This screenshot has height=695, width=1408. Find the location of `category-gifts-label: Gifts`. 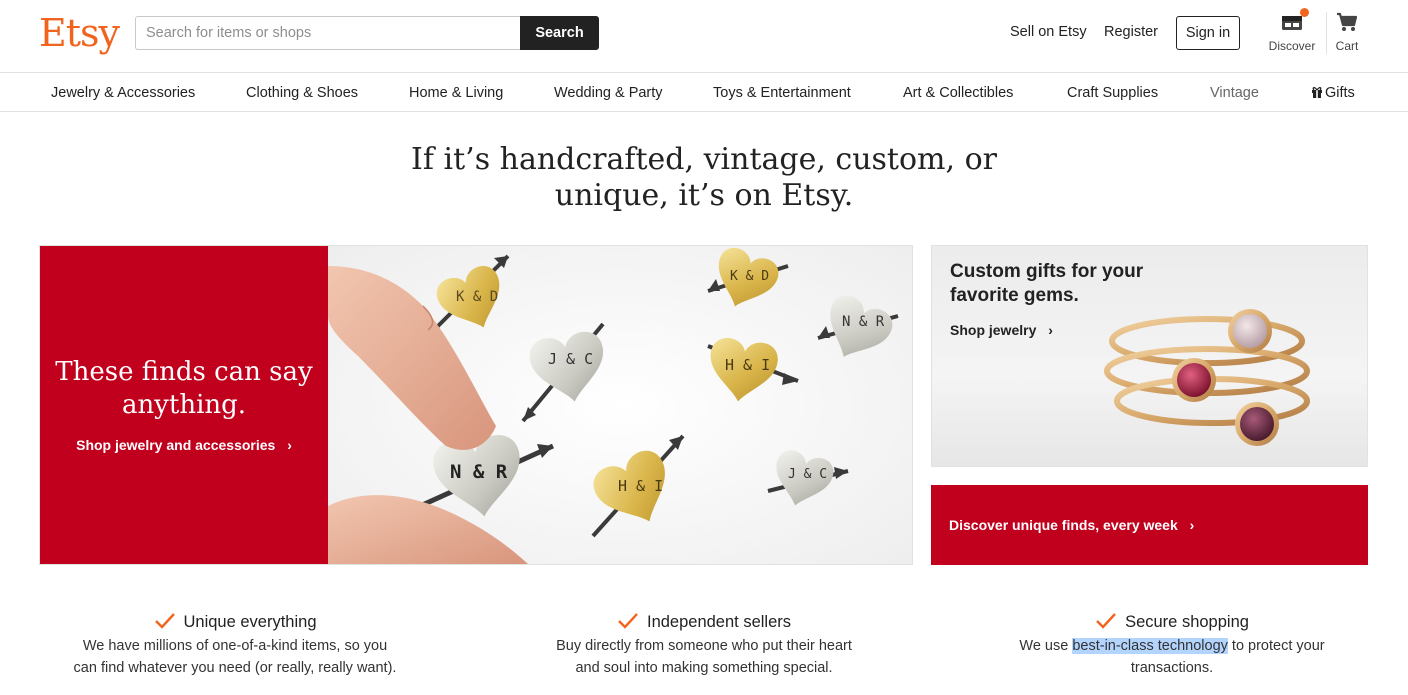

category-gifts-label: Gifts is located at coordinates (1340, 93).